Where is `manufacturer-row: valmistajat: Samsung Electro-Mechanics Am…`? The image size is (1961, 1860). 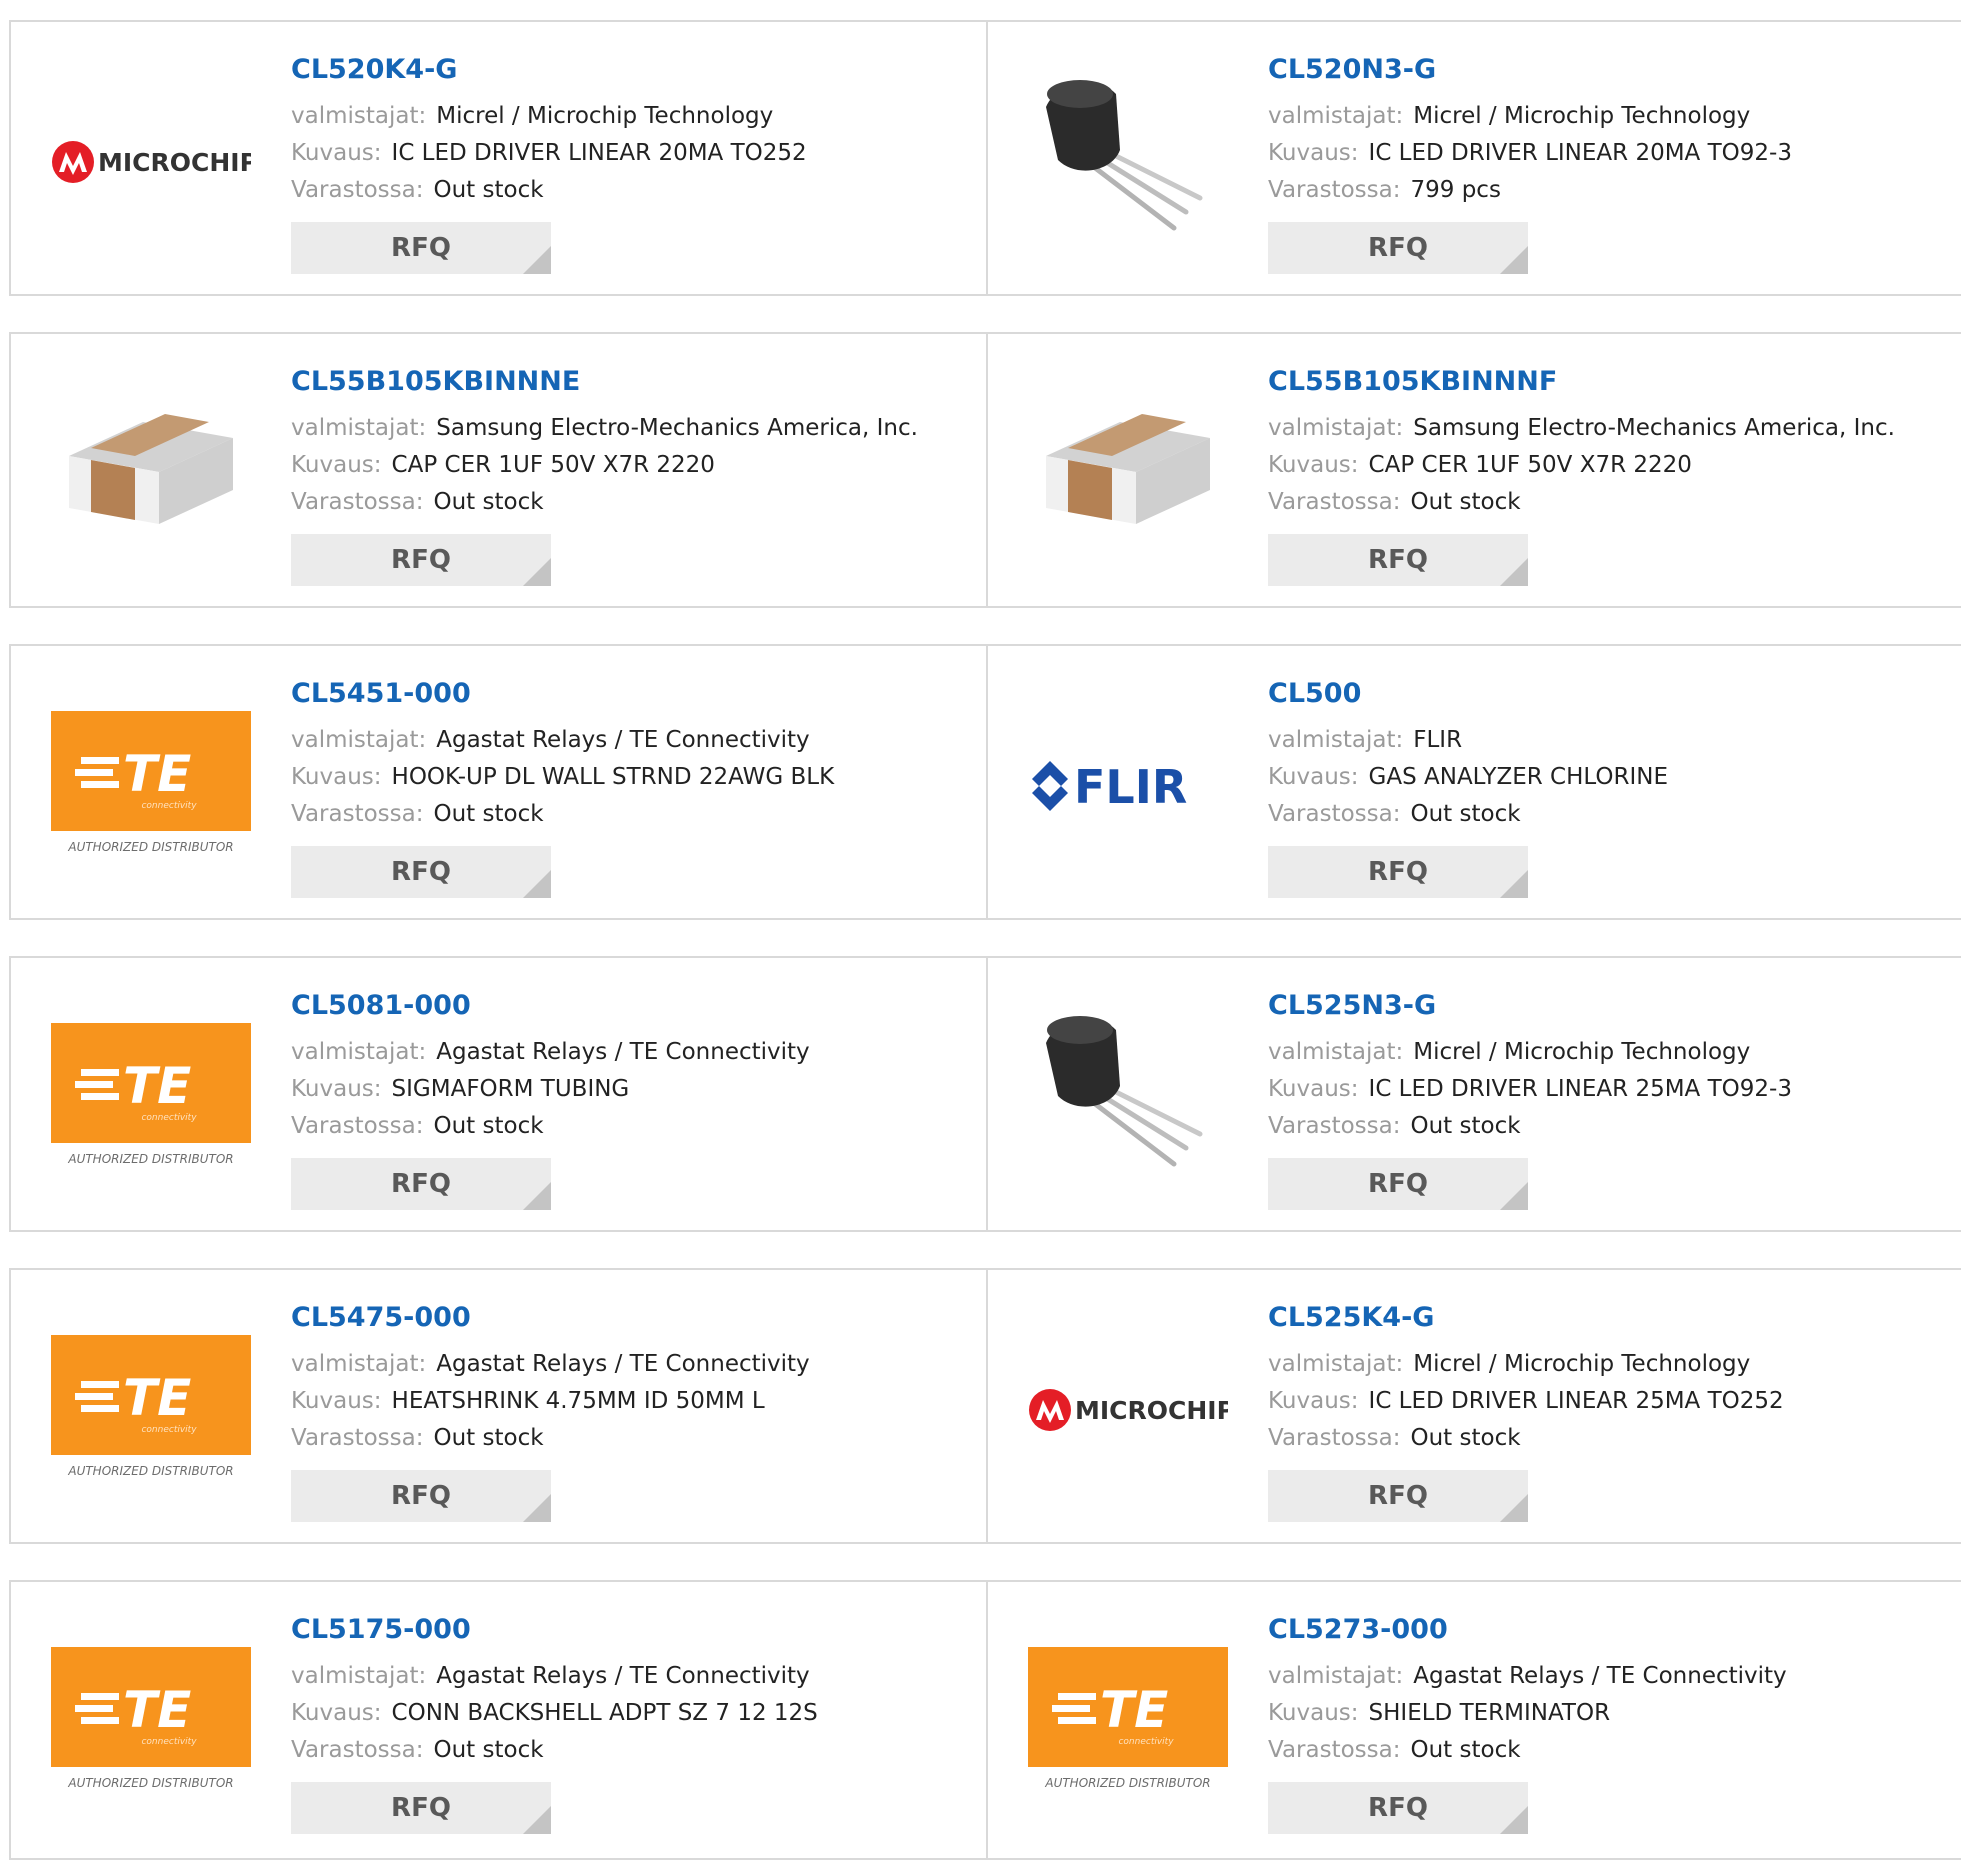 manufacturer-row: valmistajat: Samsung Electro-Mechanics Am… is located at coordinates (1581, 428).